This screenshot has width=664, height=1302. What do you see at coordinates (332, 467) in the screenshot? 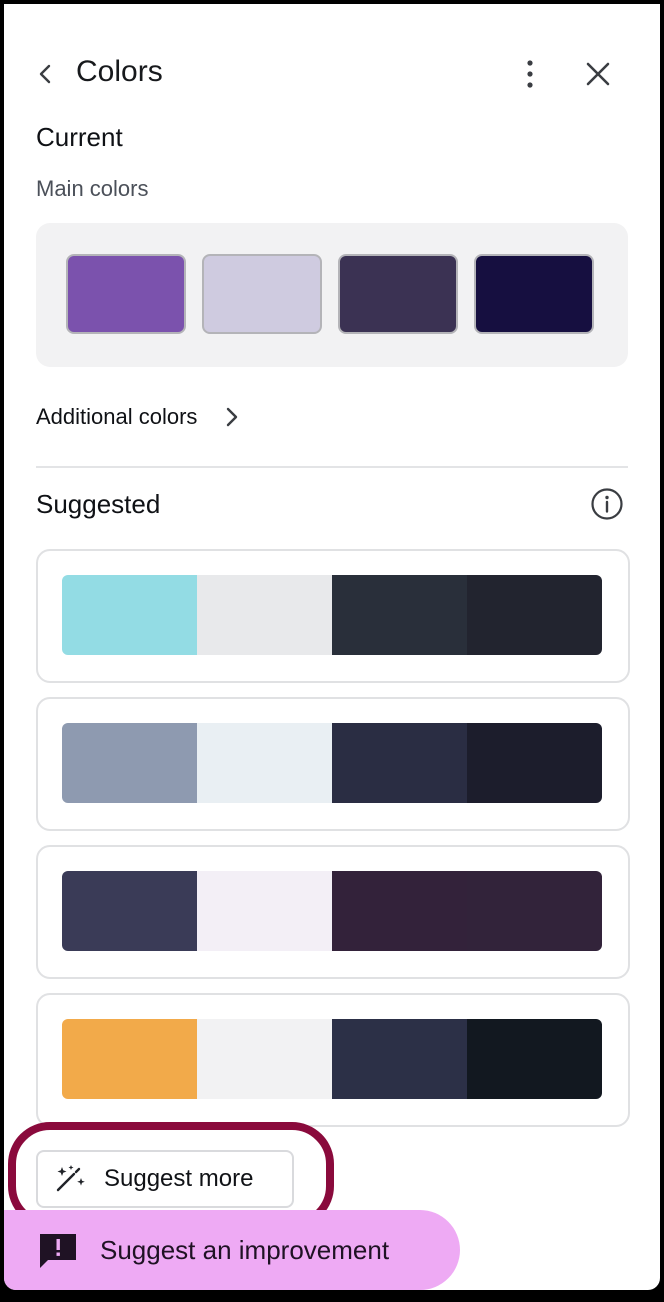
I see `section-divider` at bounding box center [332, 467].